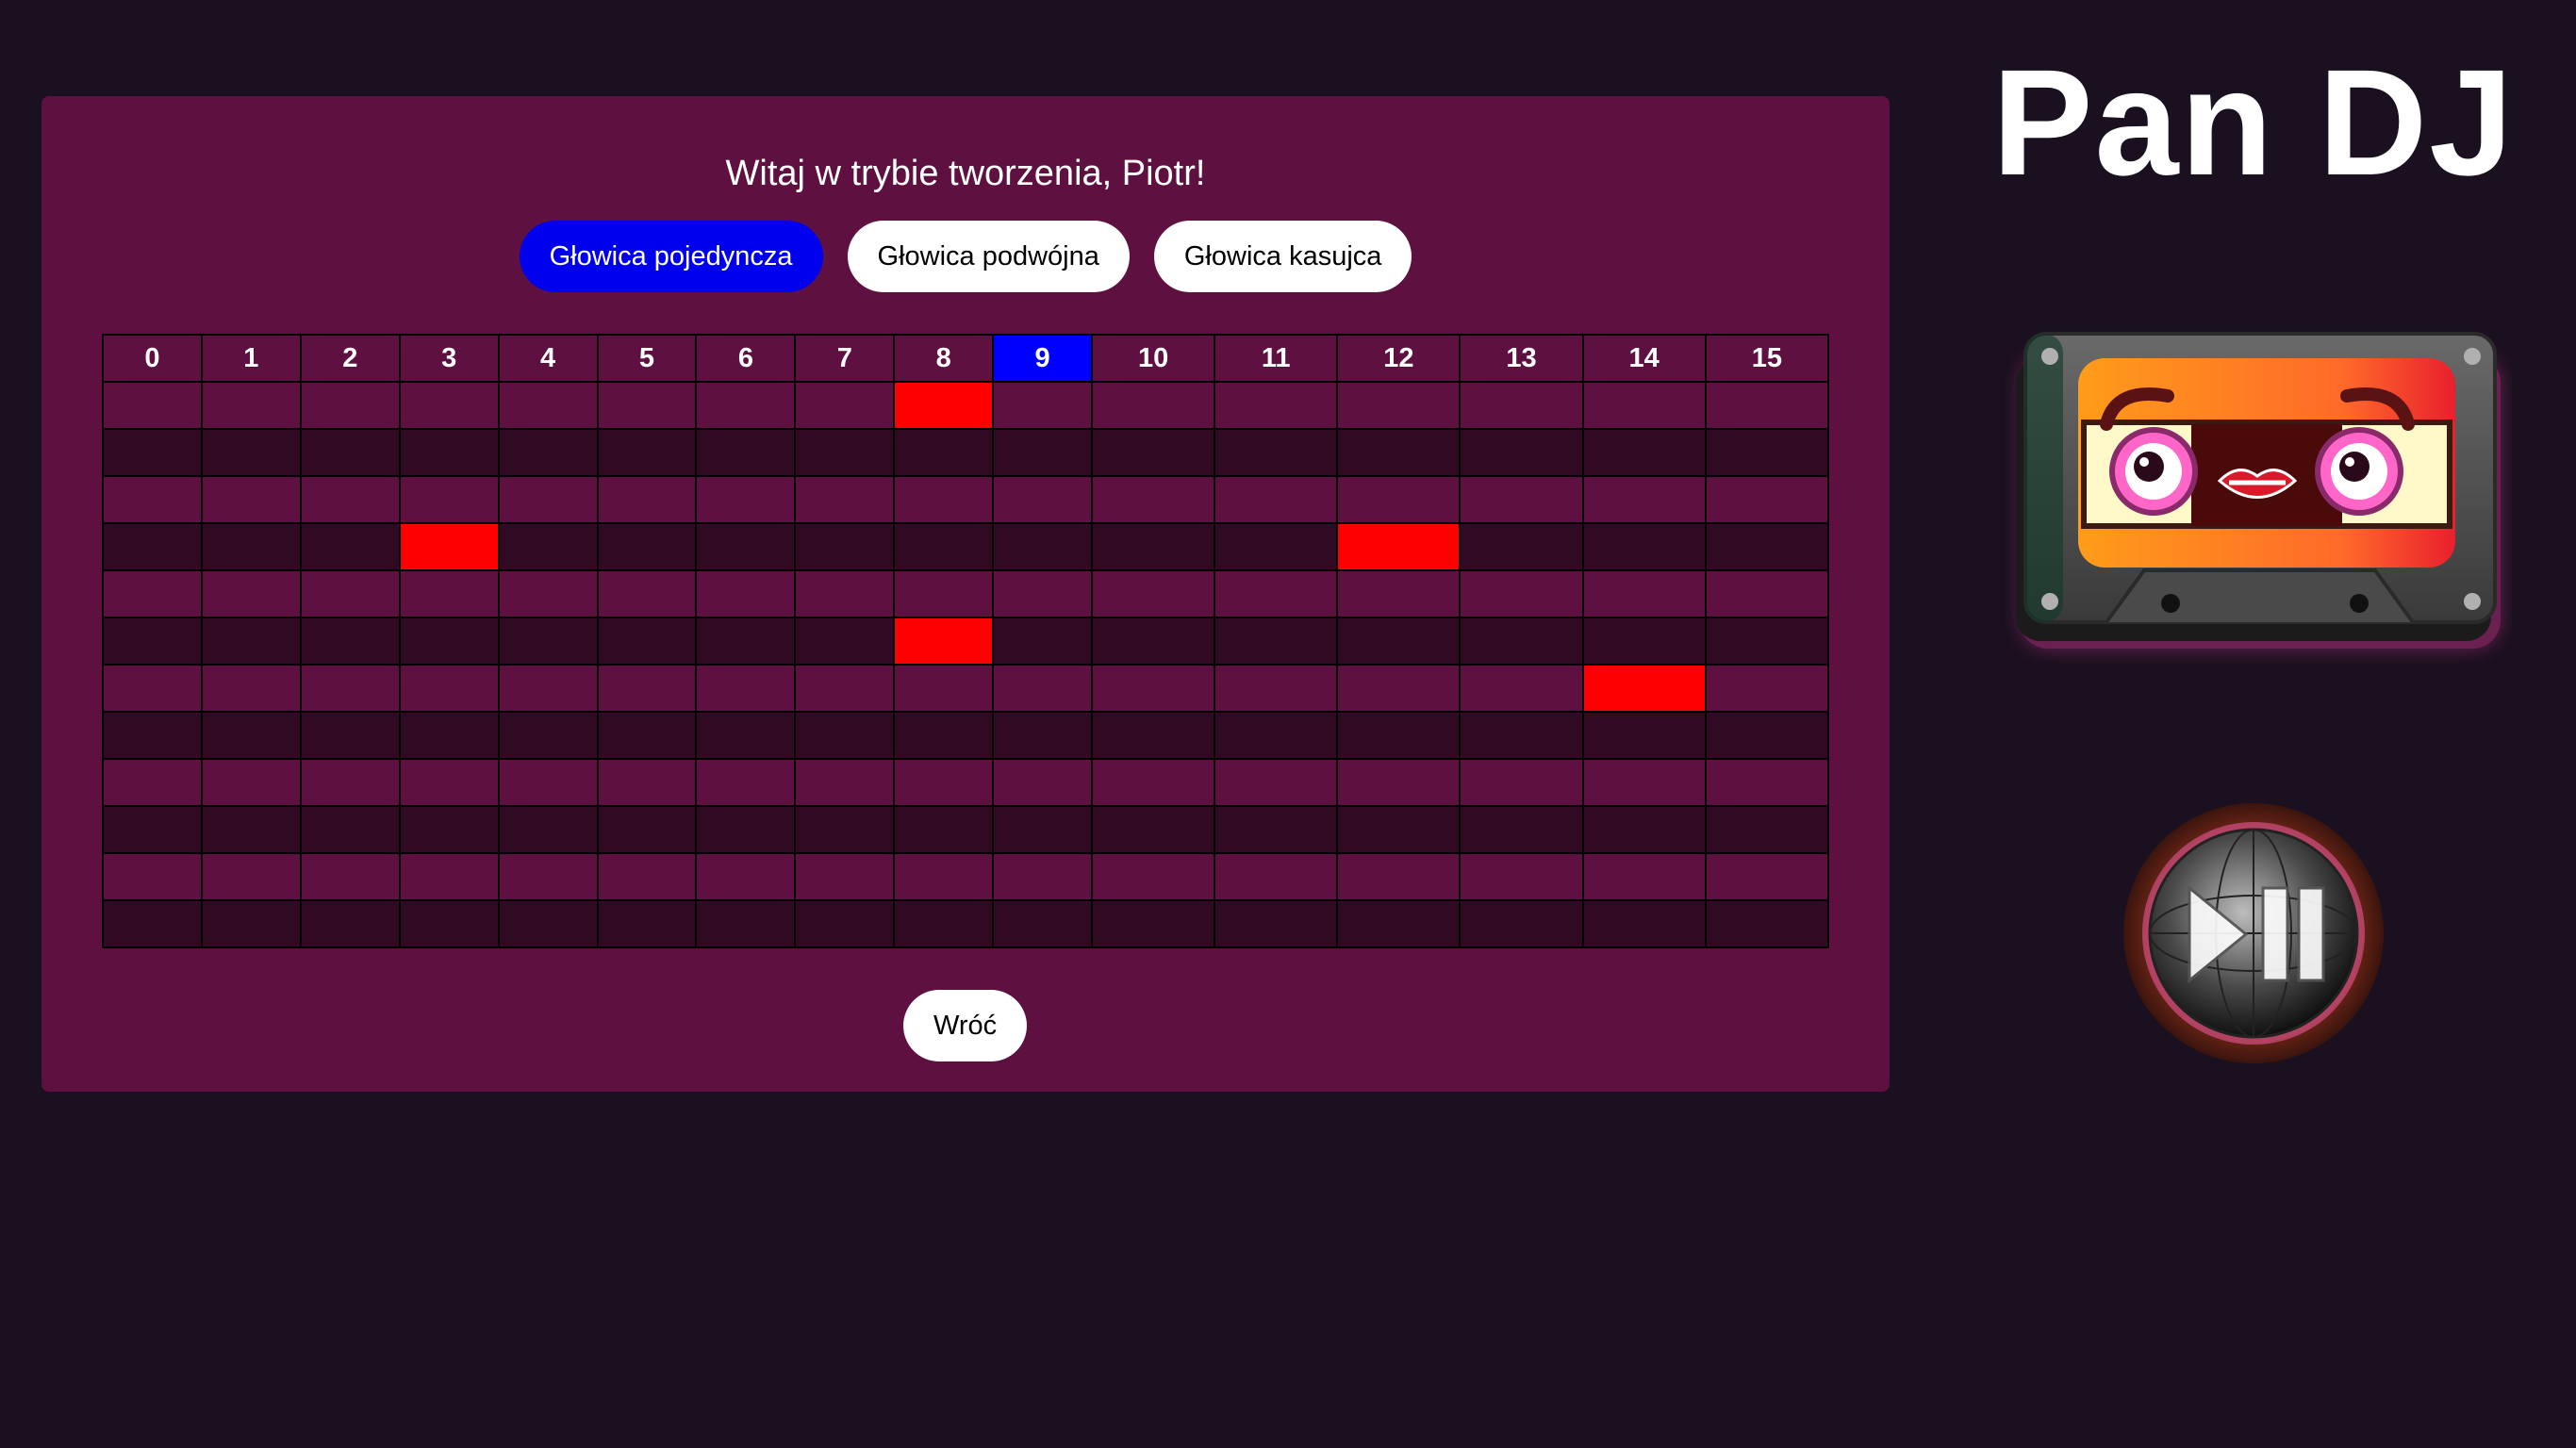 This screenshot has height=1448, width=2576. What do you see at coordinates (965, 1025) in the screenshot?
I see `back-button: Wróć` at bounding box center [965, 1025].